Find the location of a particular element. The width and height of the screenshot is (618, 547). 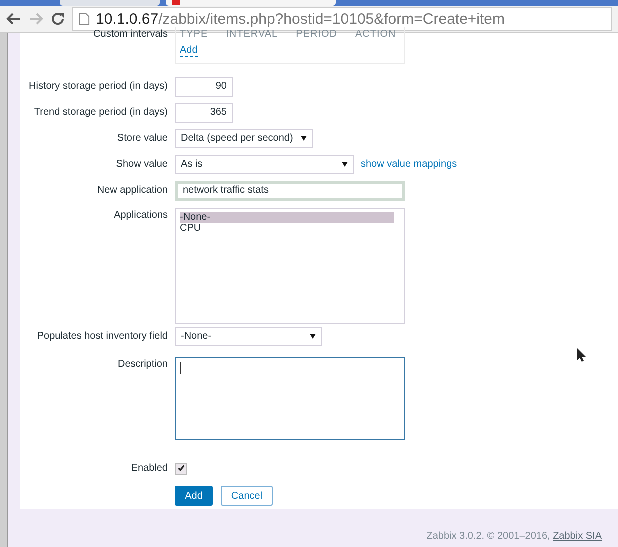

field-label: Custom intervals is located at coordinates (130, 34).